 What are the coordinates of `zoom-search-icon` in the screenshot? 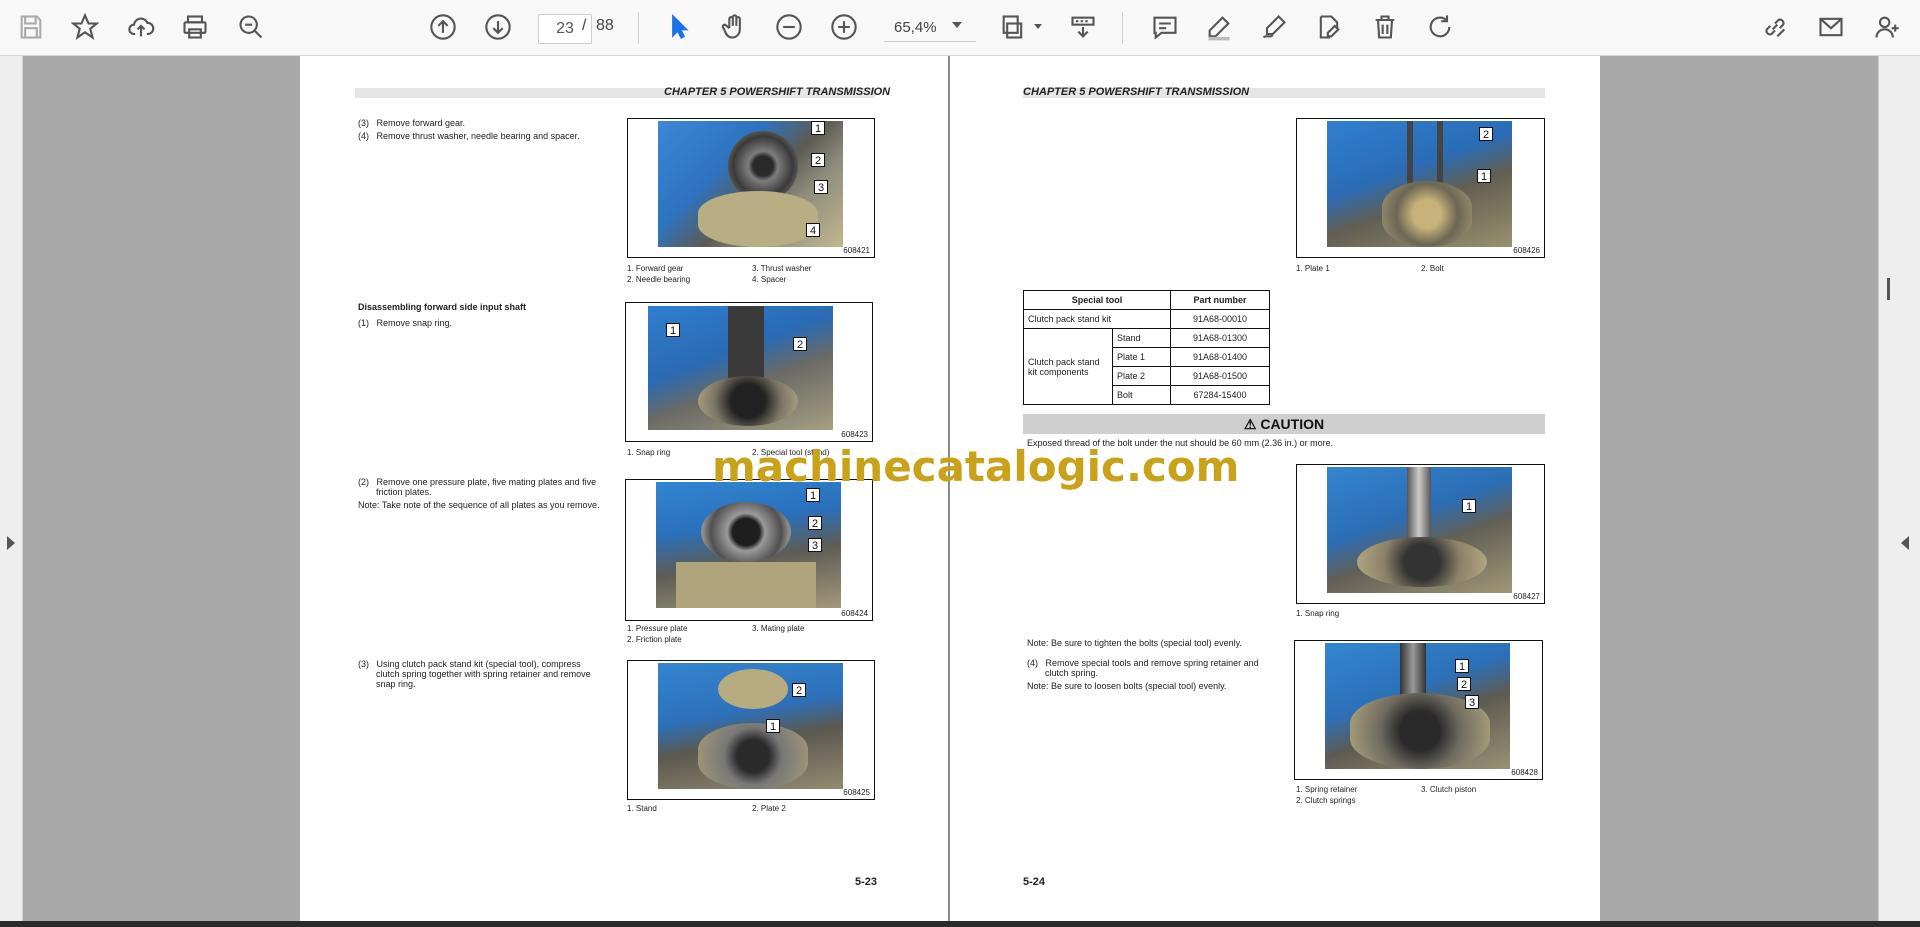 It's located at (251, 27).